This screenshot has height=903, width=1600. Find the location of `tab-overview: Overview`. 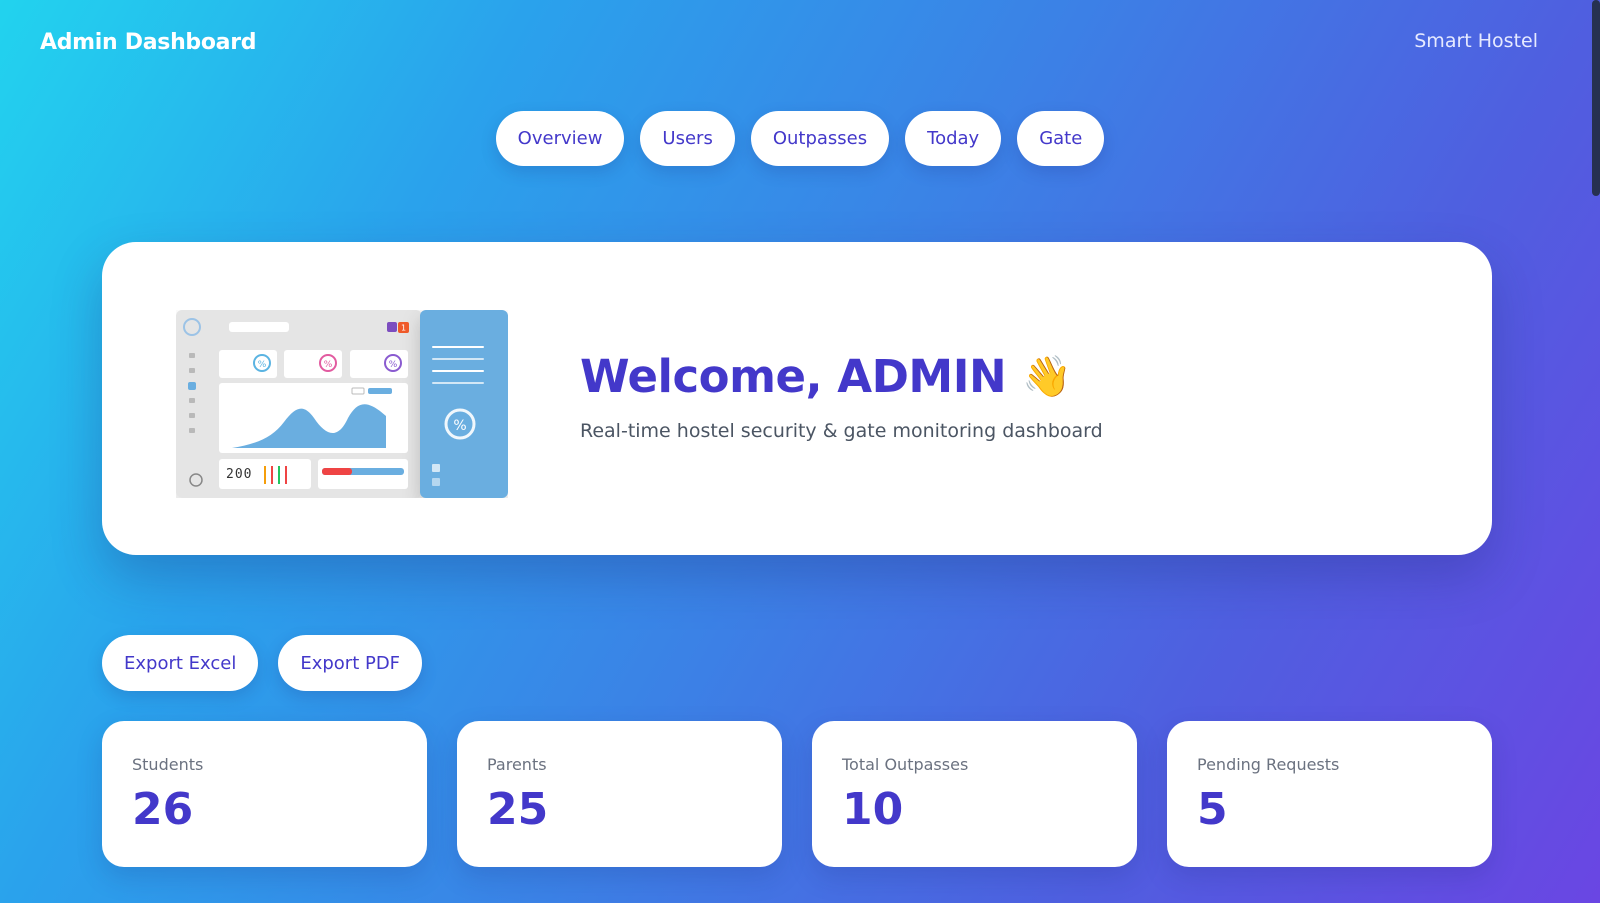

tab-overview: Overview is located at coordinates (560, 138).